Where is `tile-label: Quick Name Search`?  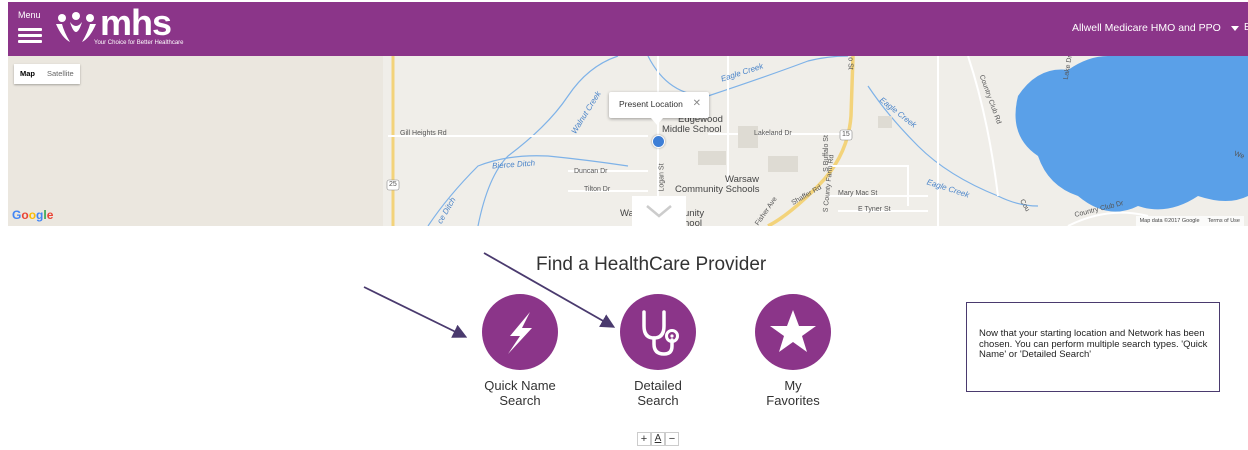 tile-label: Quick Name Search is located at coordinates (520, 393).